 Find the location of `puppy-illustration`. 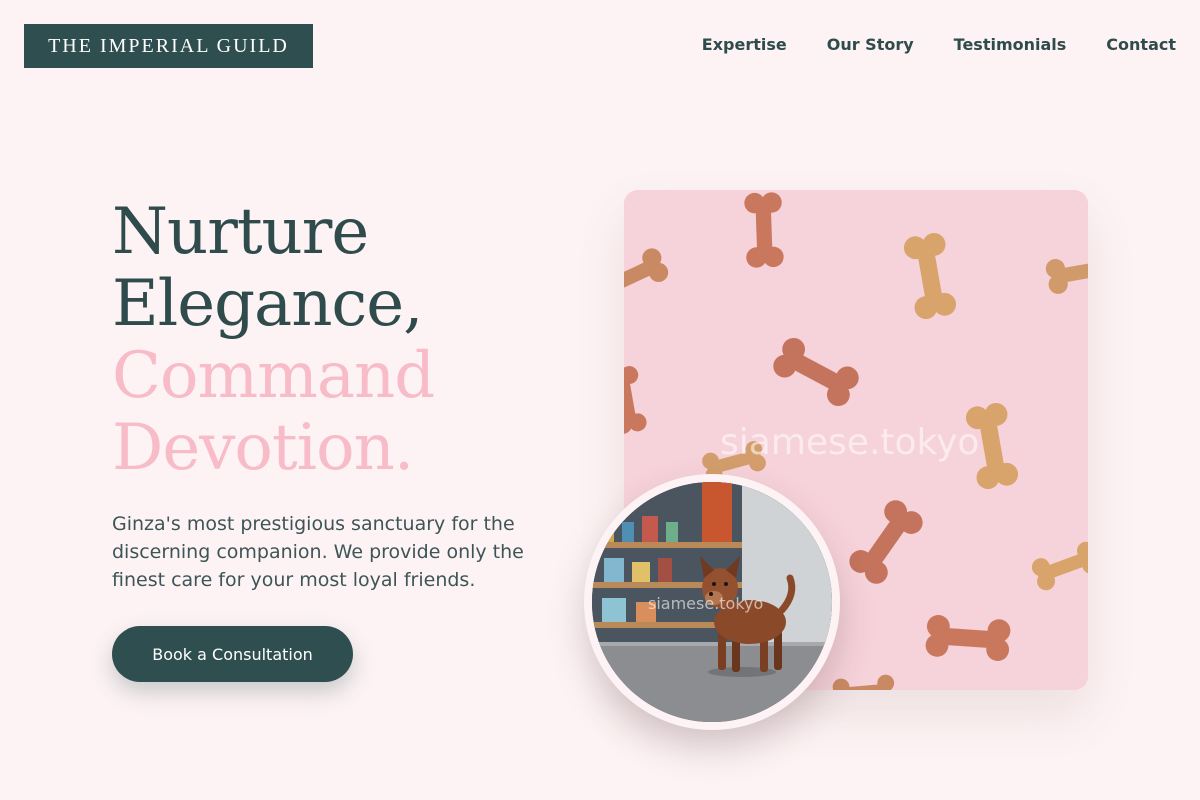

puppy-illustration is located at coordinates (712, 602).